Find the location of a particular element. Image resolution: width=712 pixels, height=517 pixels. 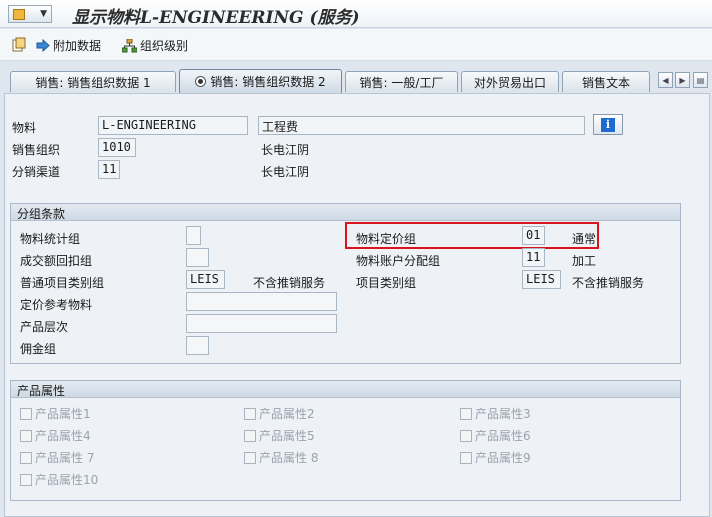

rebate-group-label: 成交额回扣组 is located at coordinates (56, 261).